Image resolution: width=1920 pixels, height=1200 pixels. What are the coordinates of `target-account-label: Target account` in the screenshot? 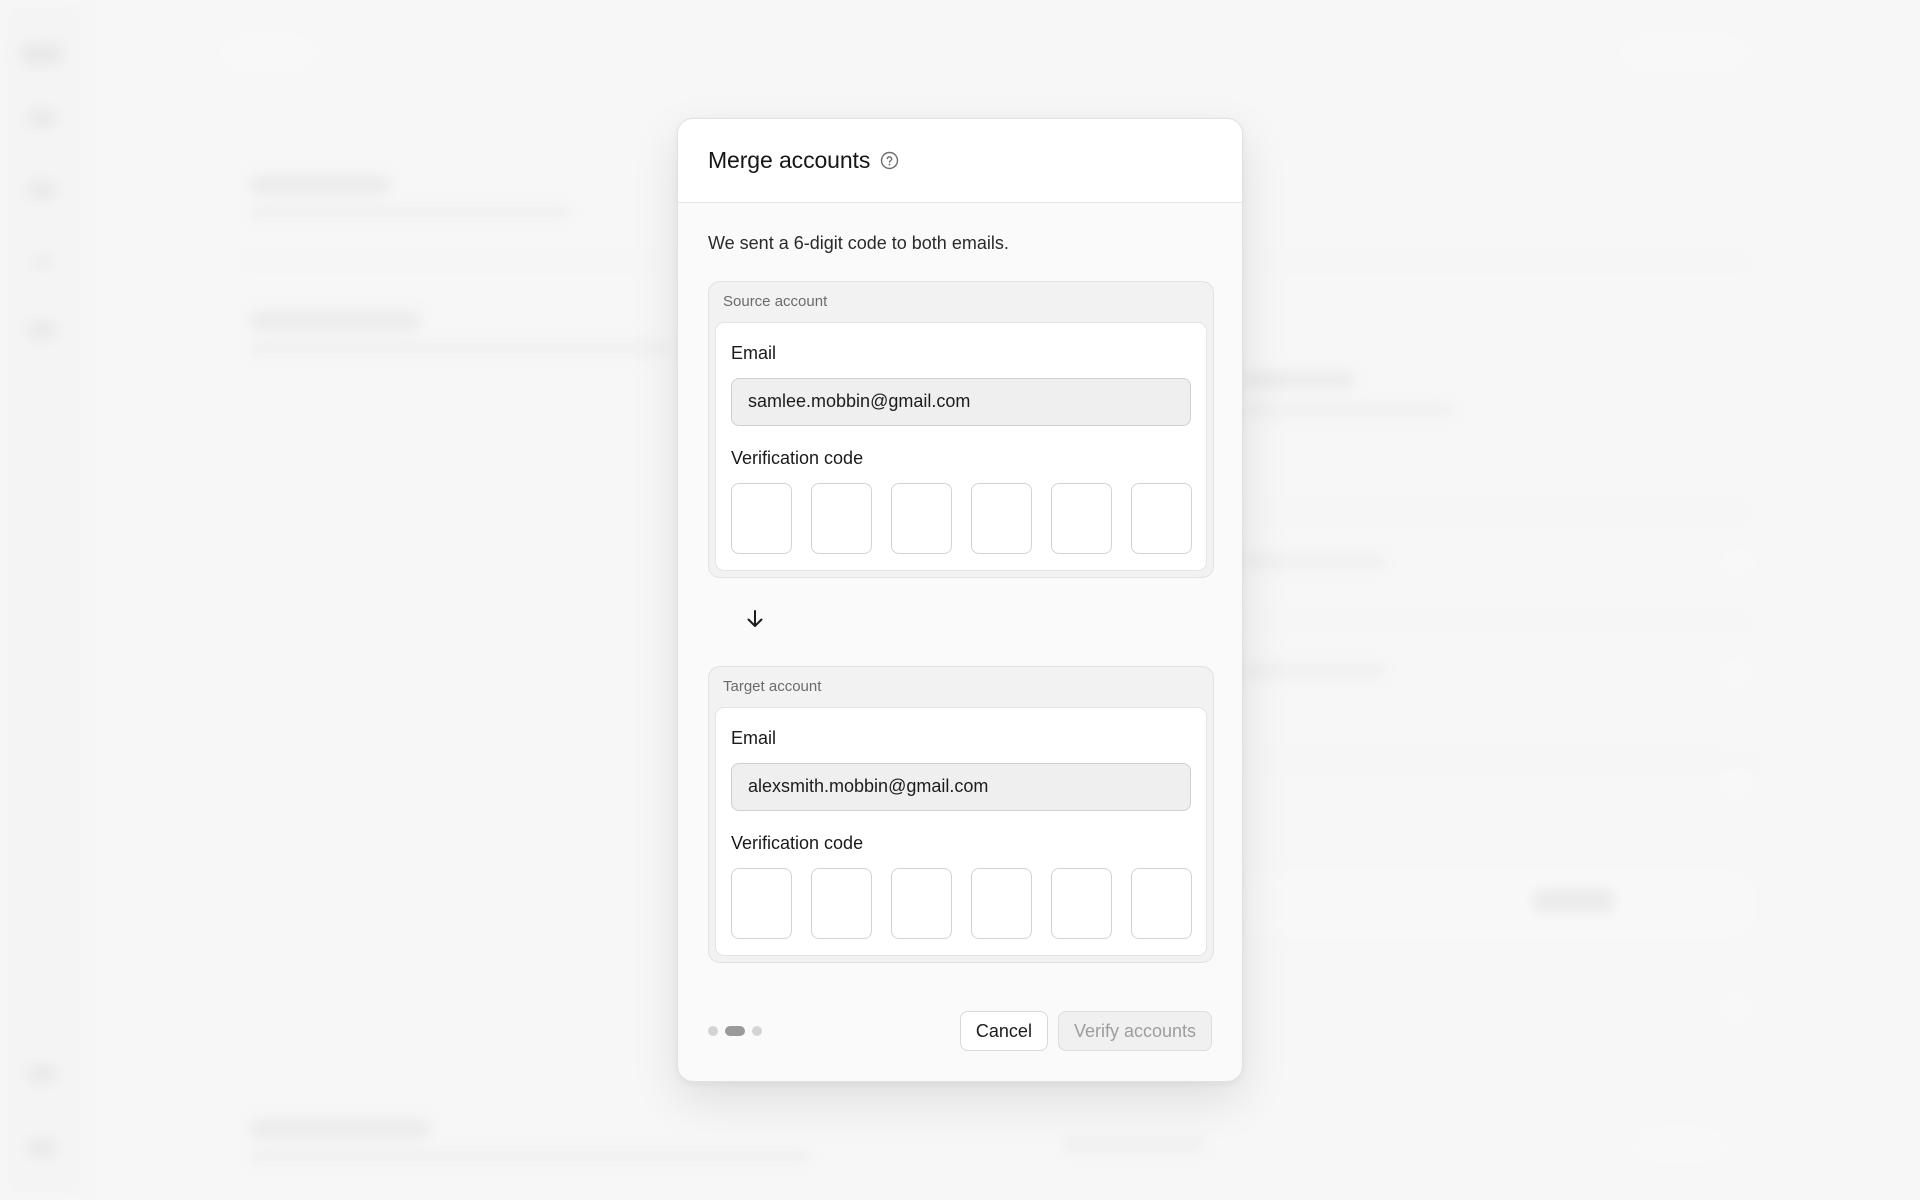 It's located at (772, 686).